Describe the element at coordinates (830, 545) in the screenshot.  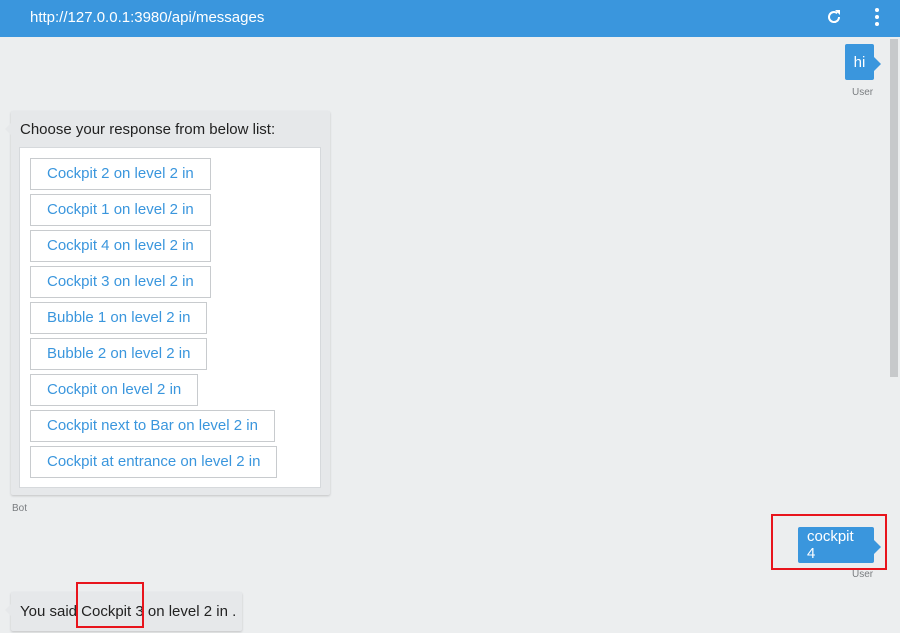
I see `user-message-text: cockpit 4` at that location.